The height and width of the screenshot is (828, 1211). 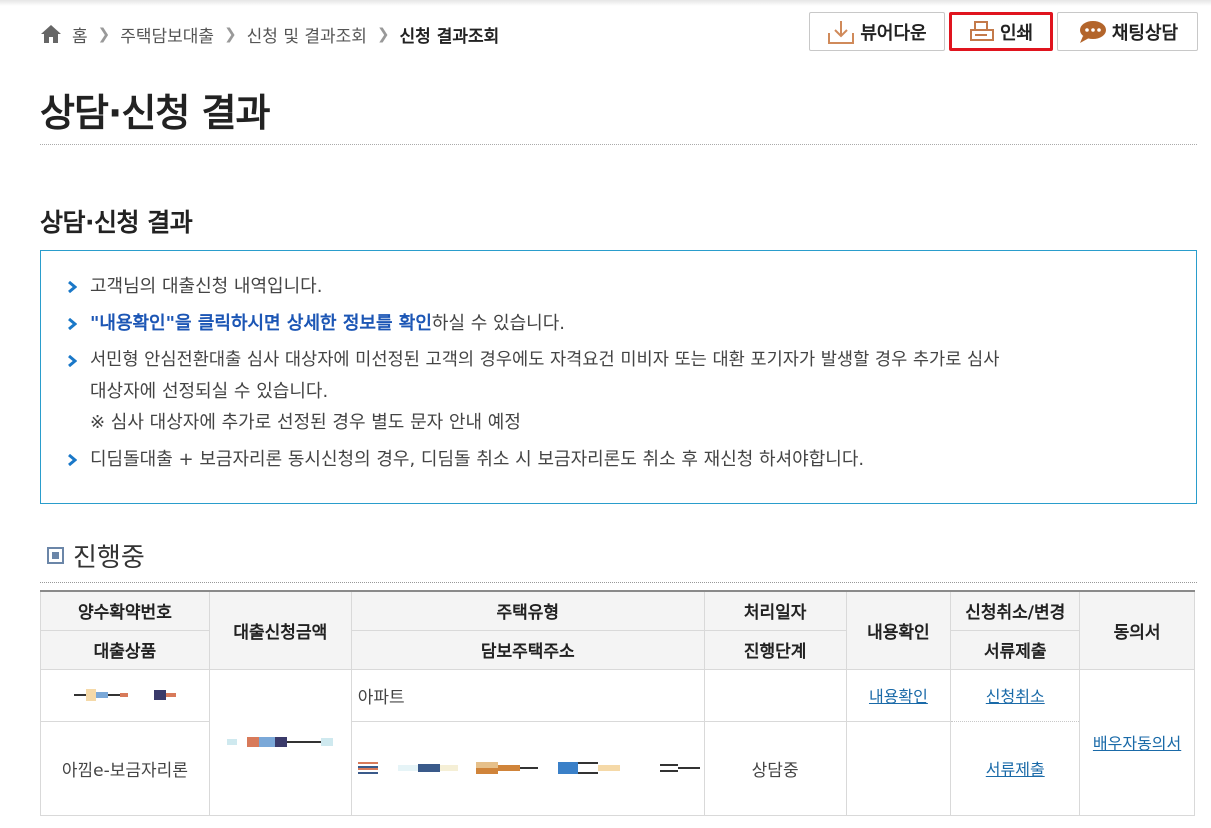 What do you see at coordinates (775, 610) in the screenshot?
I see `header-process-date: 처리일자` at bounding box center [775, 610].